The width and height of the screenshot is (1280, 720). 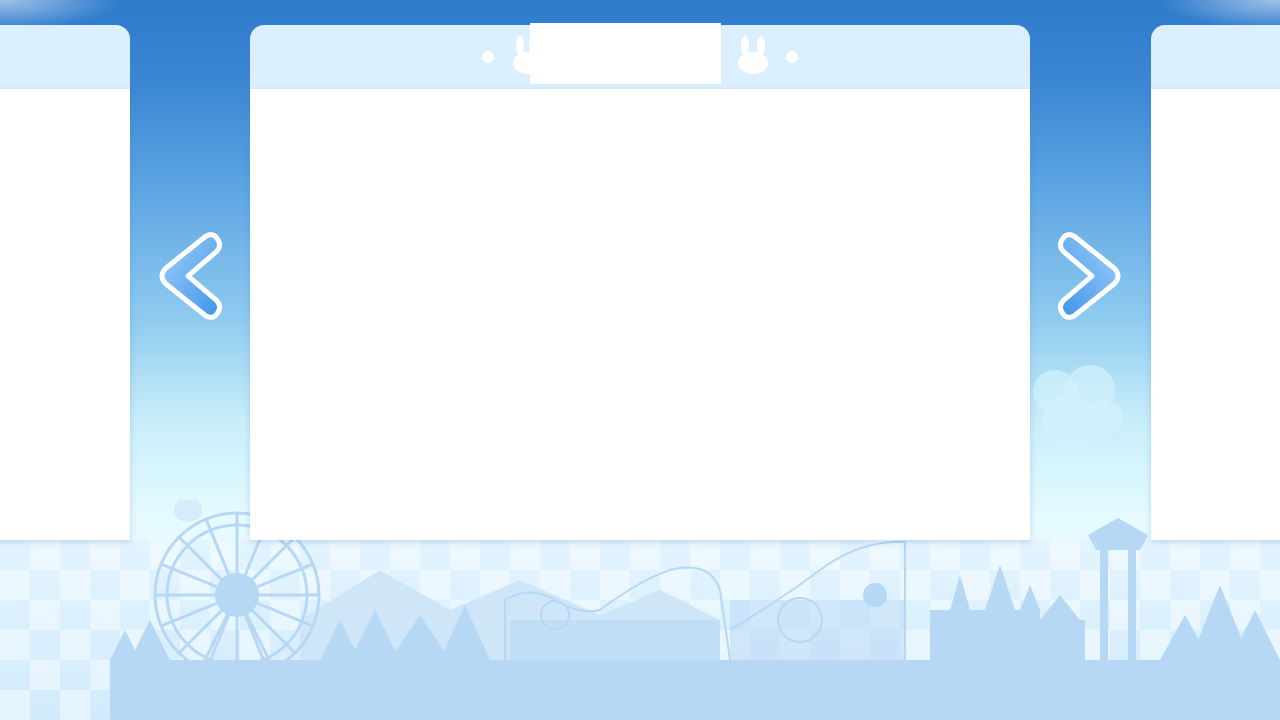 I want to click on page-title, so click(x=625, y=53).